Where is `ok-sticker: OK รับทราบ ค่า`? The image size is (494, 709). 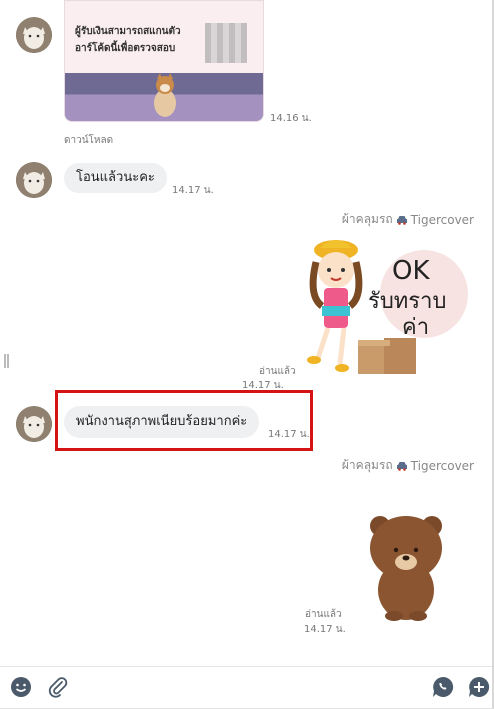 ok-sticker: OK รับทราบ ค่า is located at coordinates (384, 308).